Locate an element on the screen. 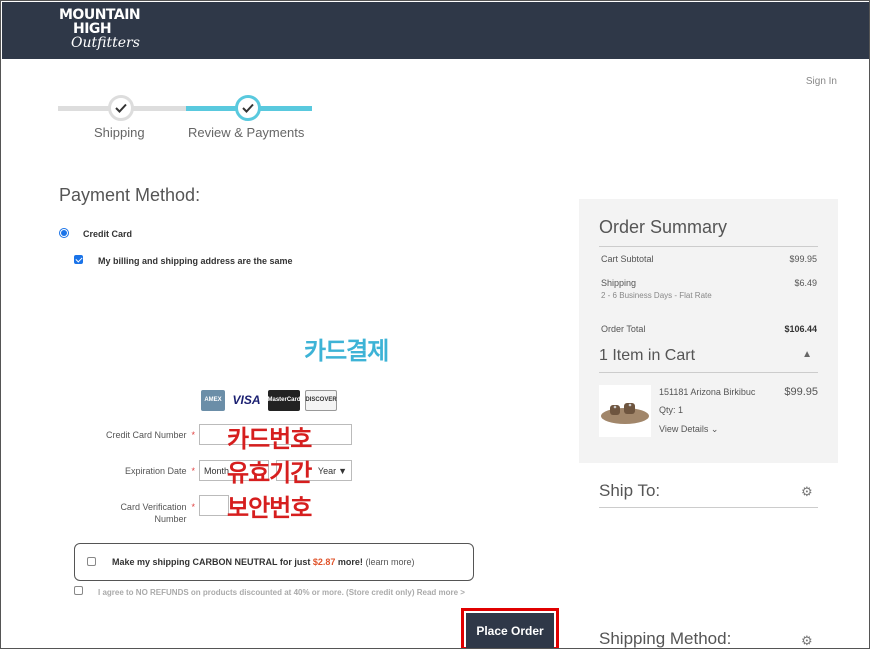 Image resolution: width=870 pixels, height=649 pixels. visa-card-icon: VISA is located at coordinates (246, 400).